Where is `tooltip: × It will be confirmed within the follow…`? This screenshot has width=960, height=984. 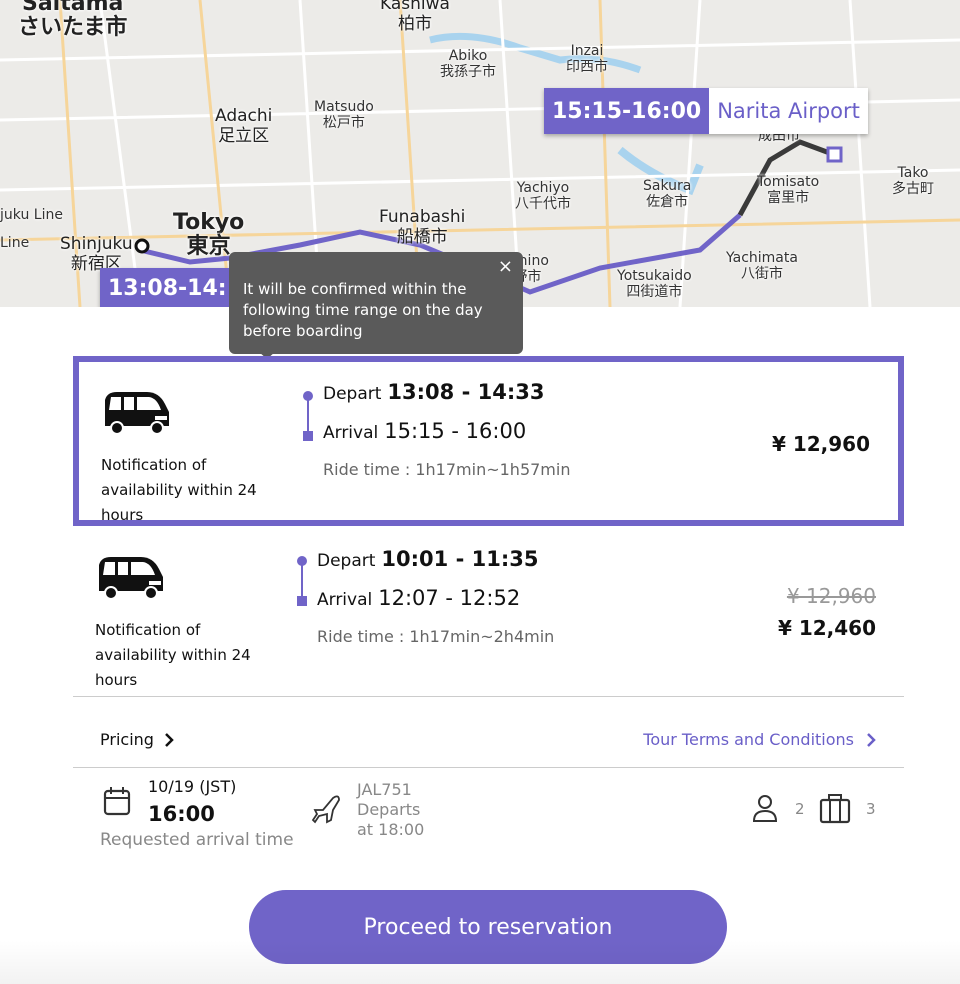 tooltip: × It will be confirmed within the follow… is located at coordinates (376, 305).